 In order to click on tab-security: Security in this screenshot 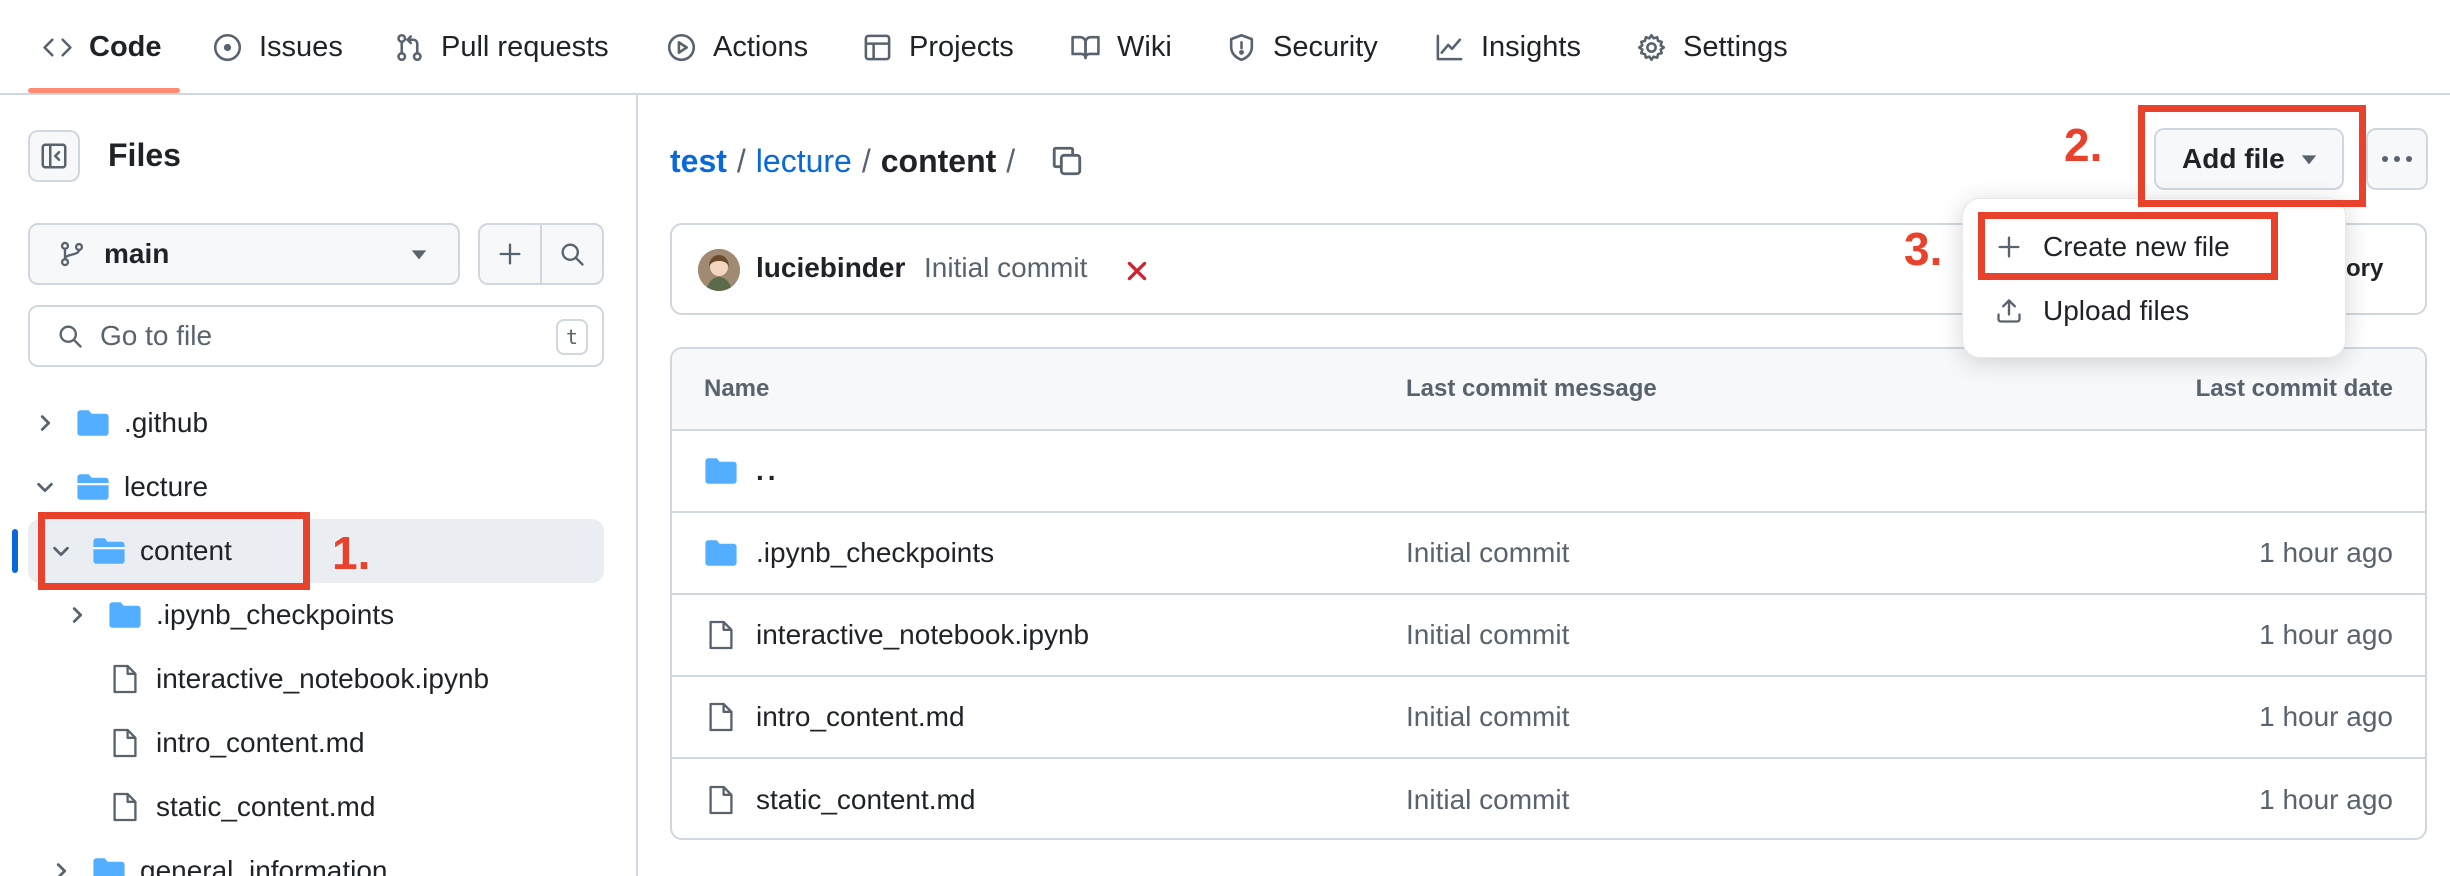, I will do `click(1302, 47)`.